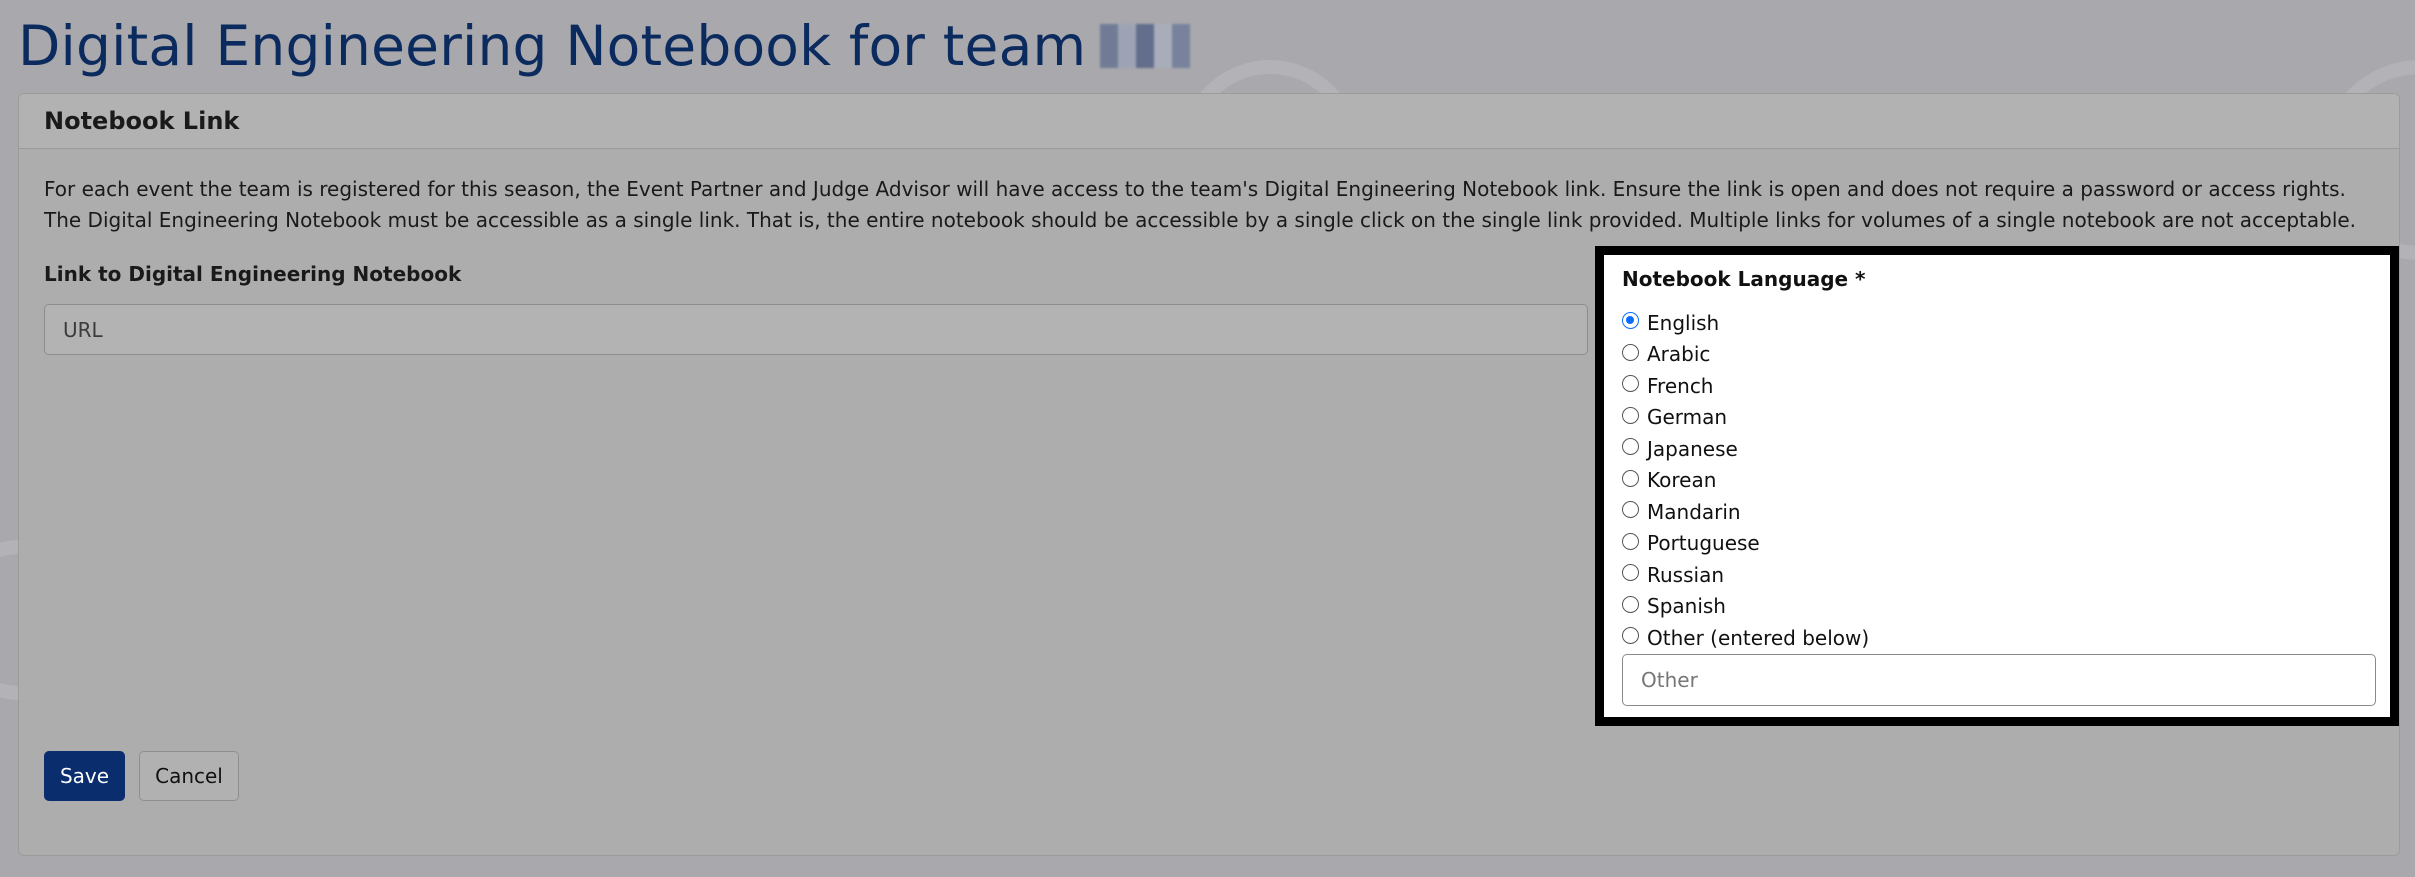 The image size is (2415, 877). Describe the element at coordinates (1680, 385) in the screenshot. I see `language-option-label: French` at that location.